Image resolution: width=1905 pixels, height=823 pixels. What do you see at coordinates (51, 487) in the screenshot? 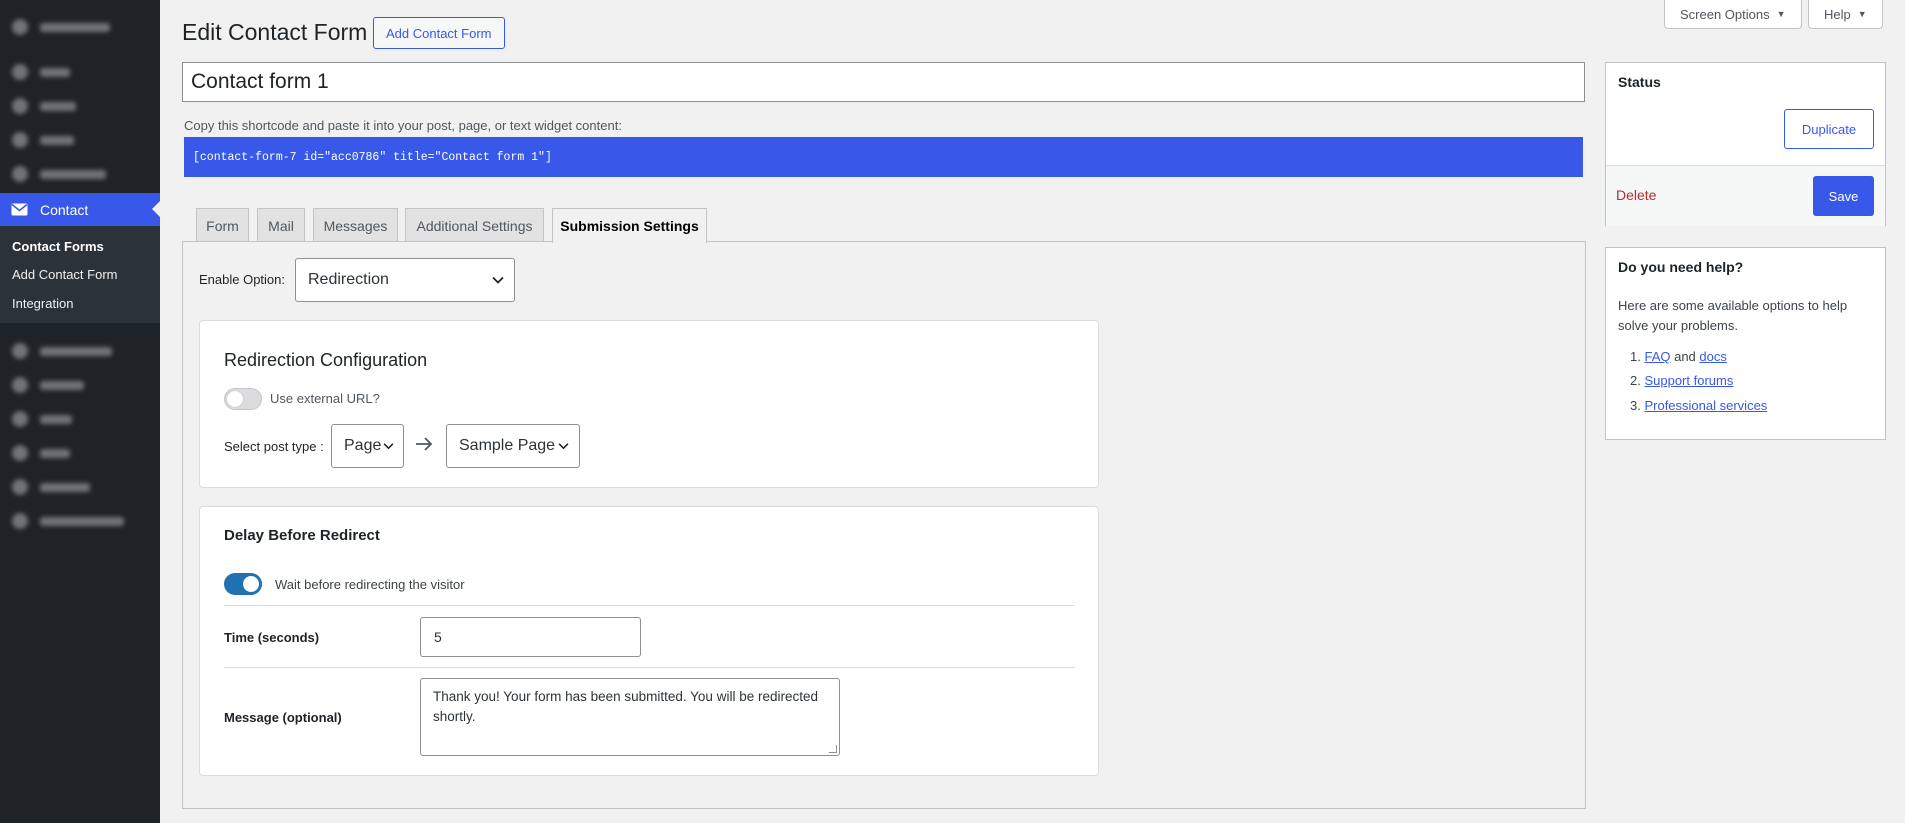
I see `sidebar-item-settings-blurred` at bounding box center [51, 487].